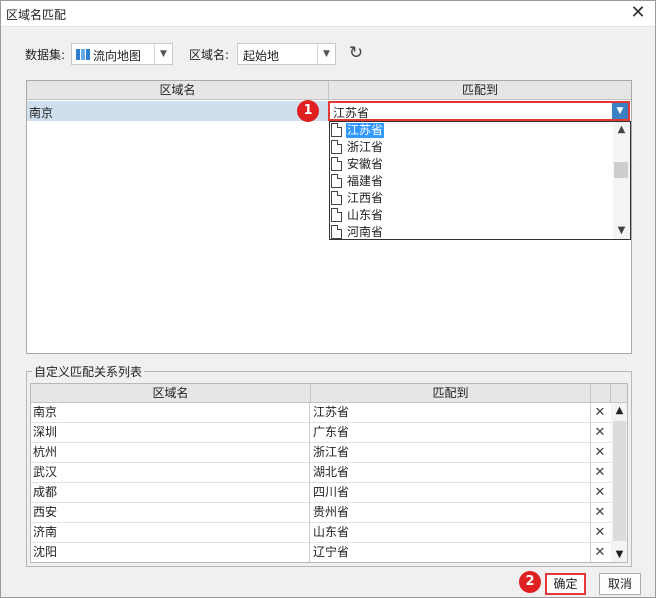 The height and width of the screenshot is (598, 656). I want to click on custom-table-scrollbar: ▲ ▼, so click(619, 482).